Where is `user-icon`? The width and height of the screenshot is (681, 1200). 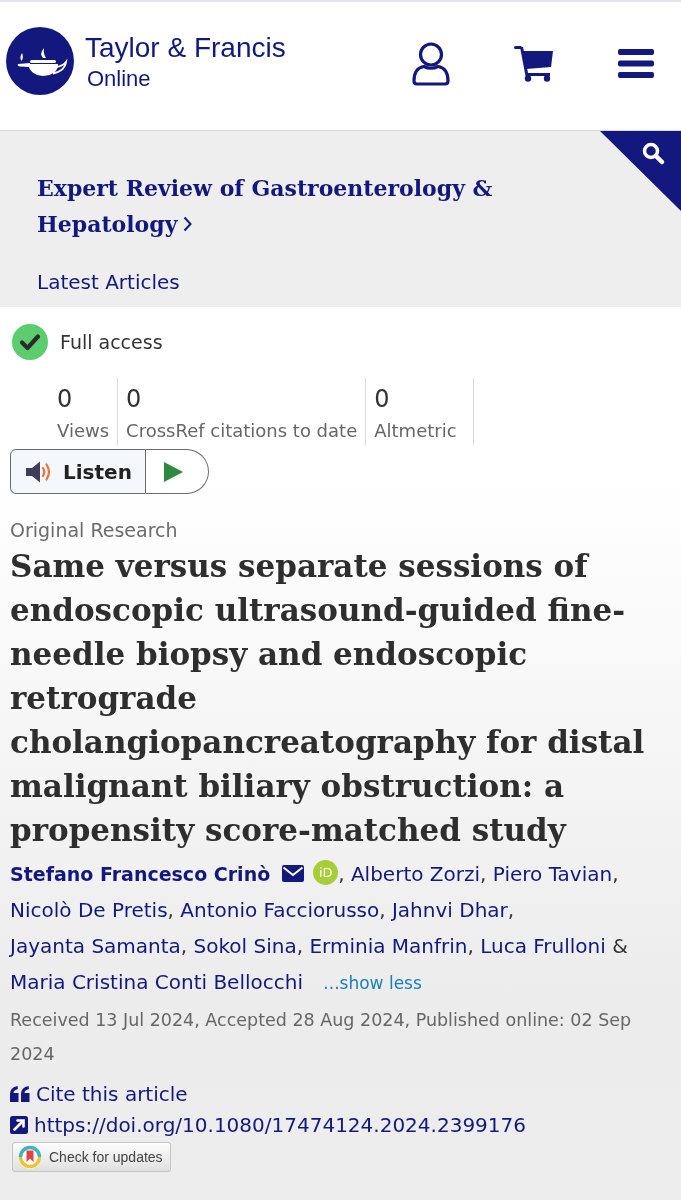
user-icon is located at coordinates (431, 63).